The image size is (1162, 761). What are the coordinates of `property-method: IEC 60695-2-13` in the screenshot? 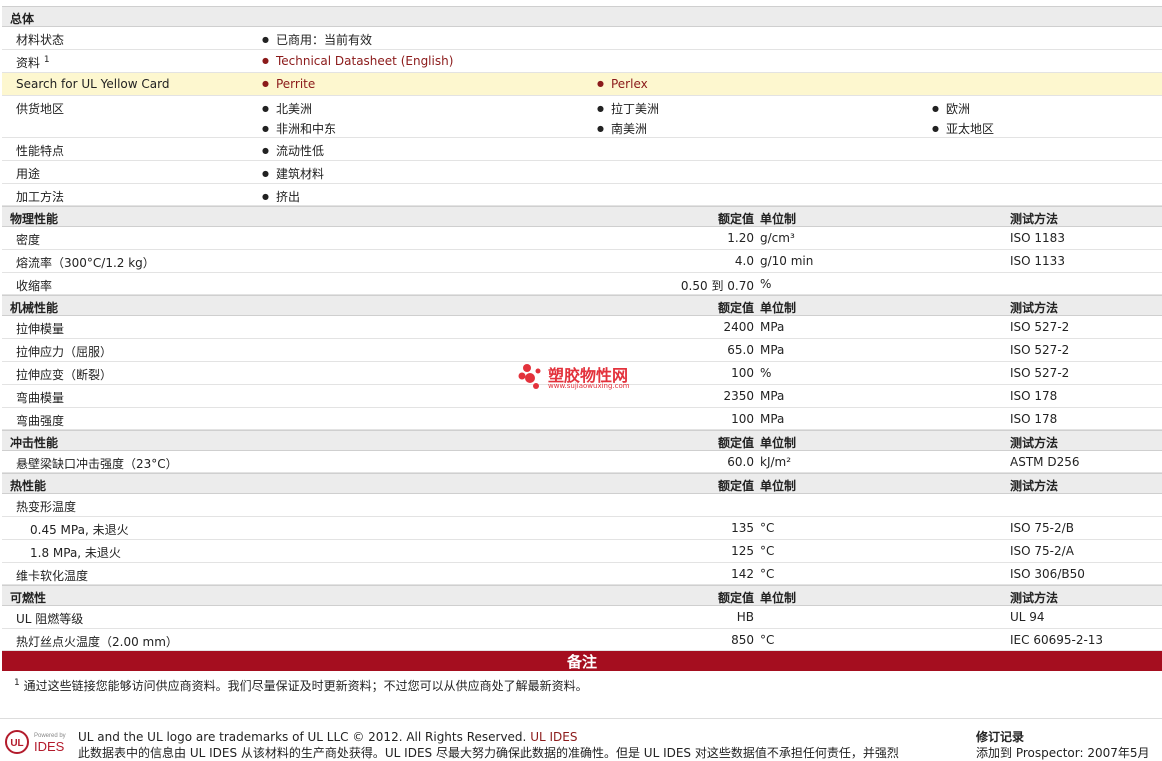 It's located at (1057, 640).